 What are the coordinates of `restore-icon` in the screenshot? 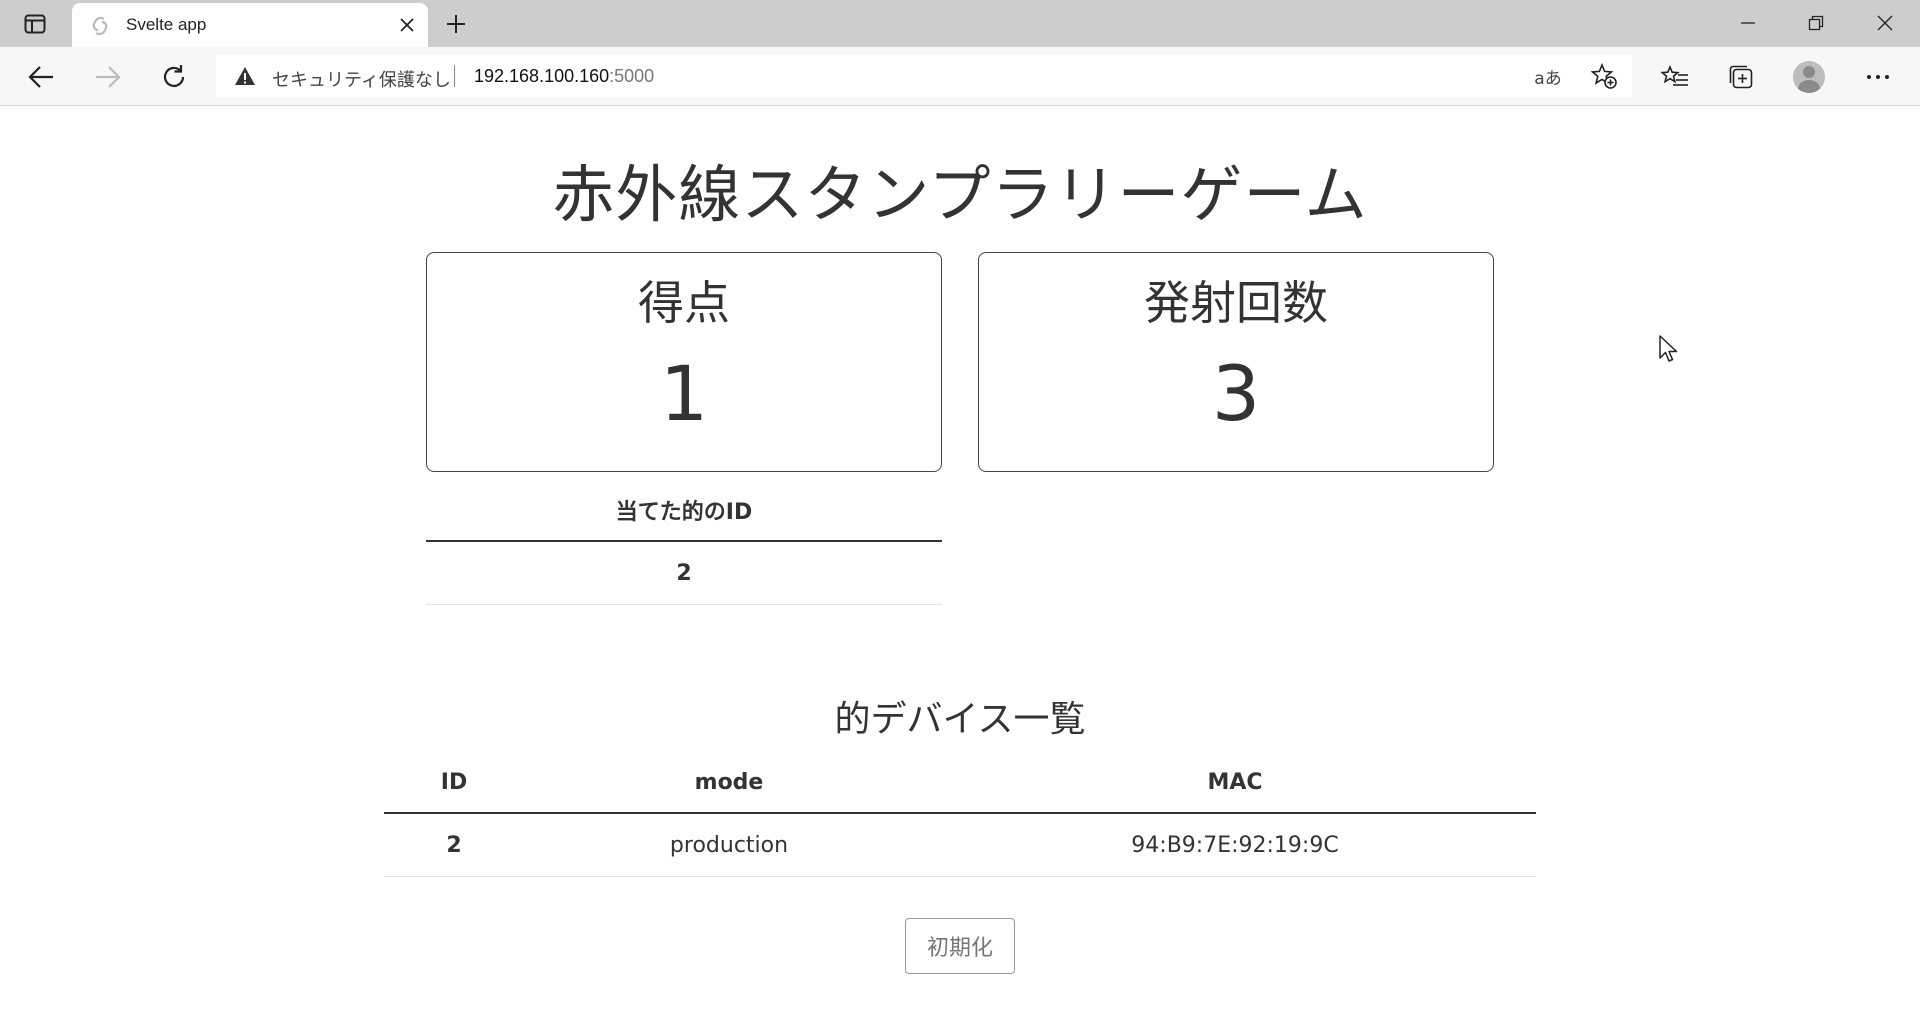 It's located at (1816, 23).